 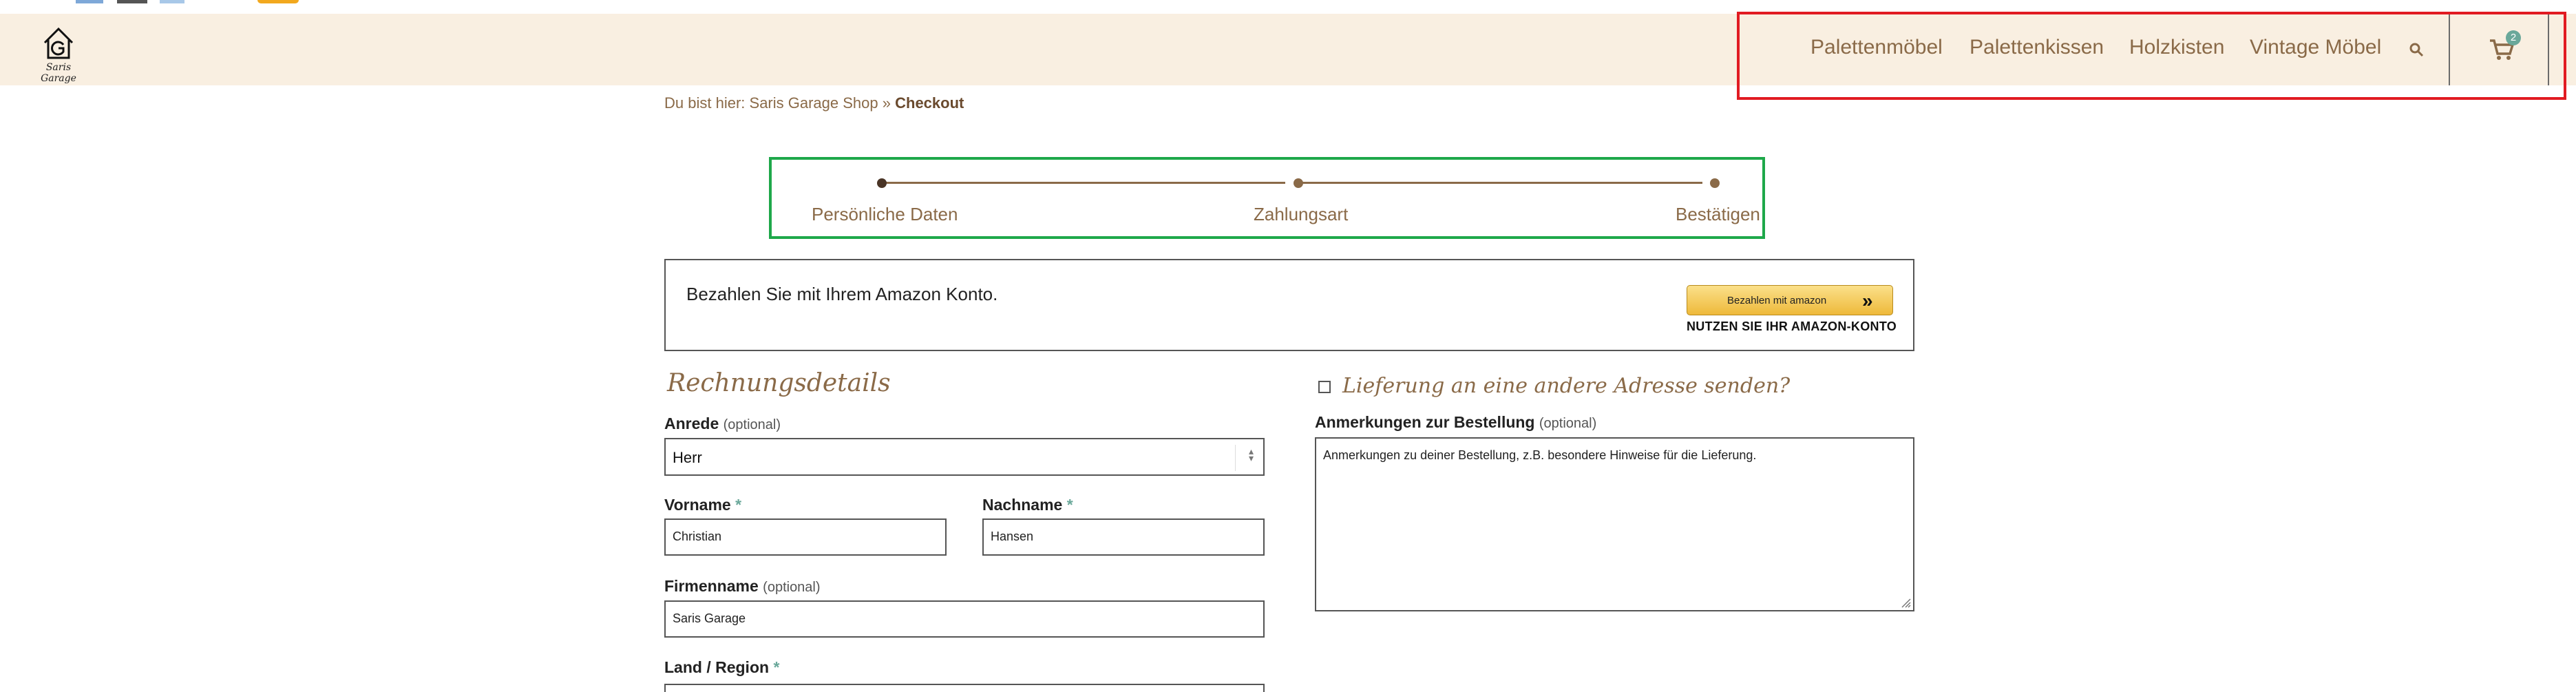 What do you see at coordinates (1325, 387) in the screenshot?
I see `ship-different-checkbox` at bounding box center [1325, 387].